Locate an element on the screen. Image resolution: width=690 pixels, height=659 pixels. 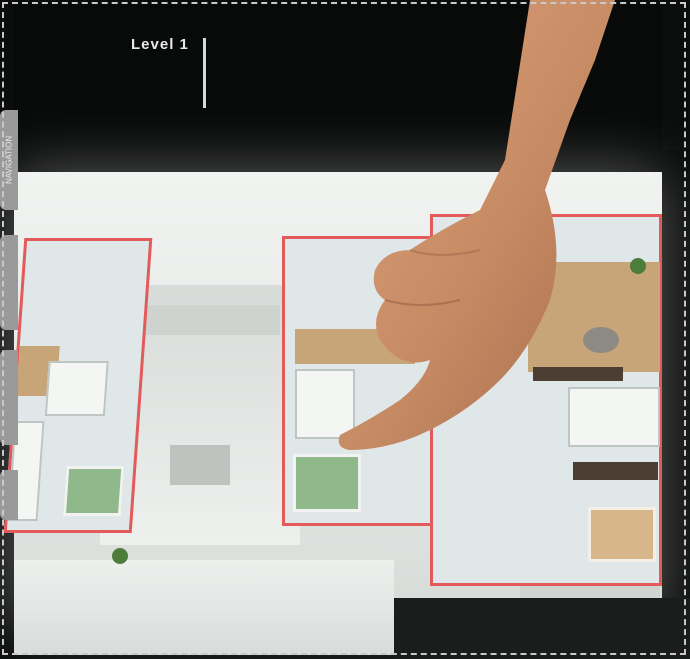
room is located at coordinates (76, 388).